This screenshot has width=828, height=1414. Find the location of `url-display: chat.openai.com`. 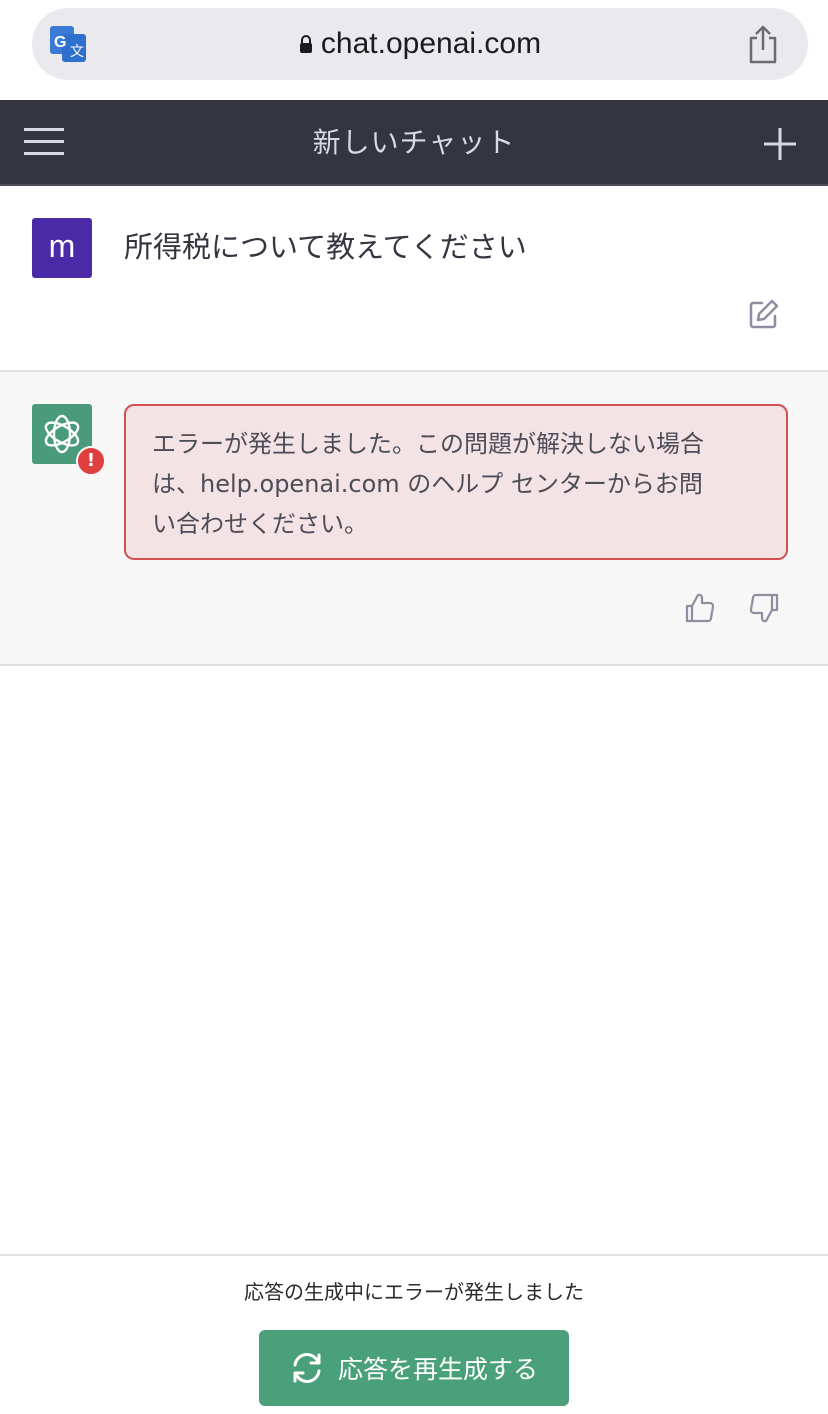

url-display: chat.openai.com is located at coordinates (420, 44).